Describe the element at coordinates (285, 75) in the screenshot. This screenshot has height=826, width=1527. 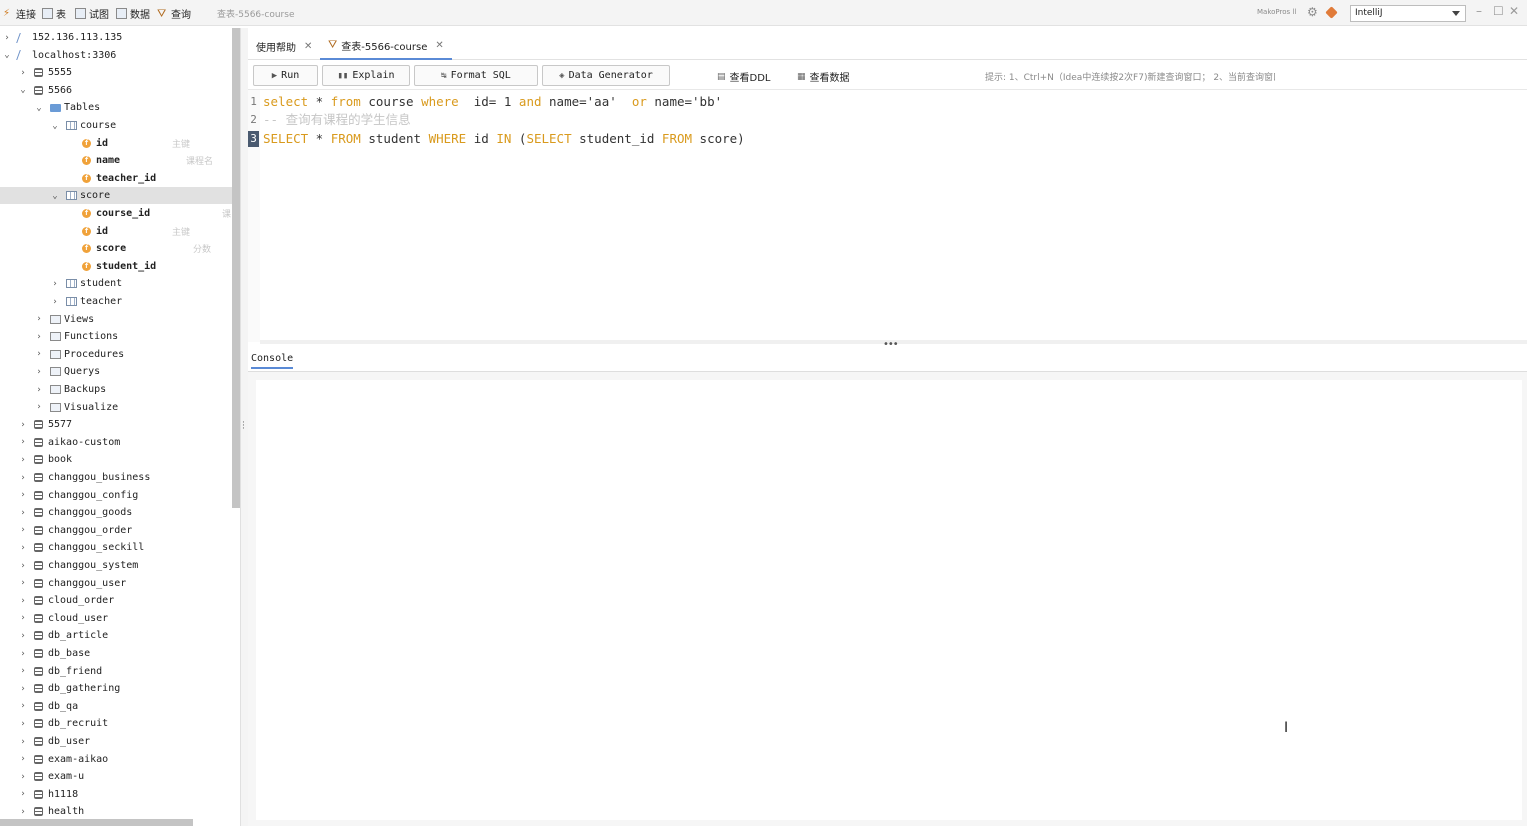
I see `run-button: ▶ Run` at that location.